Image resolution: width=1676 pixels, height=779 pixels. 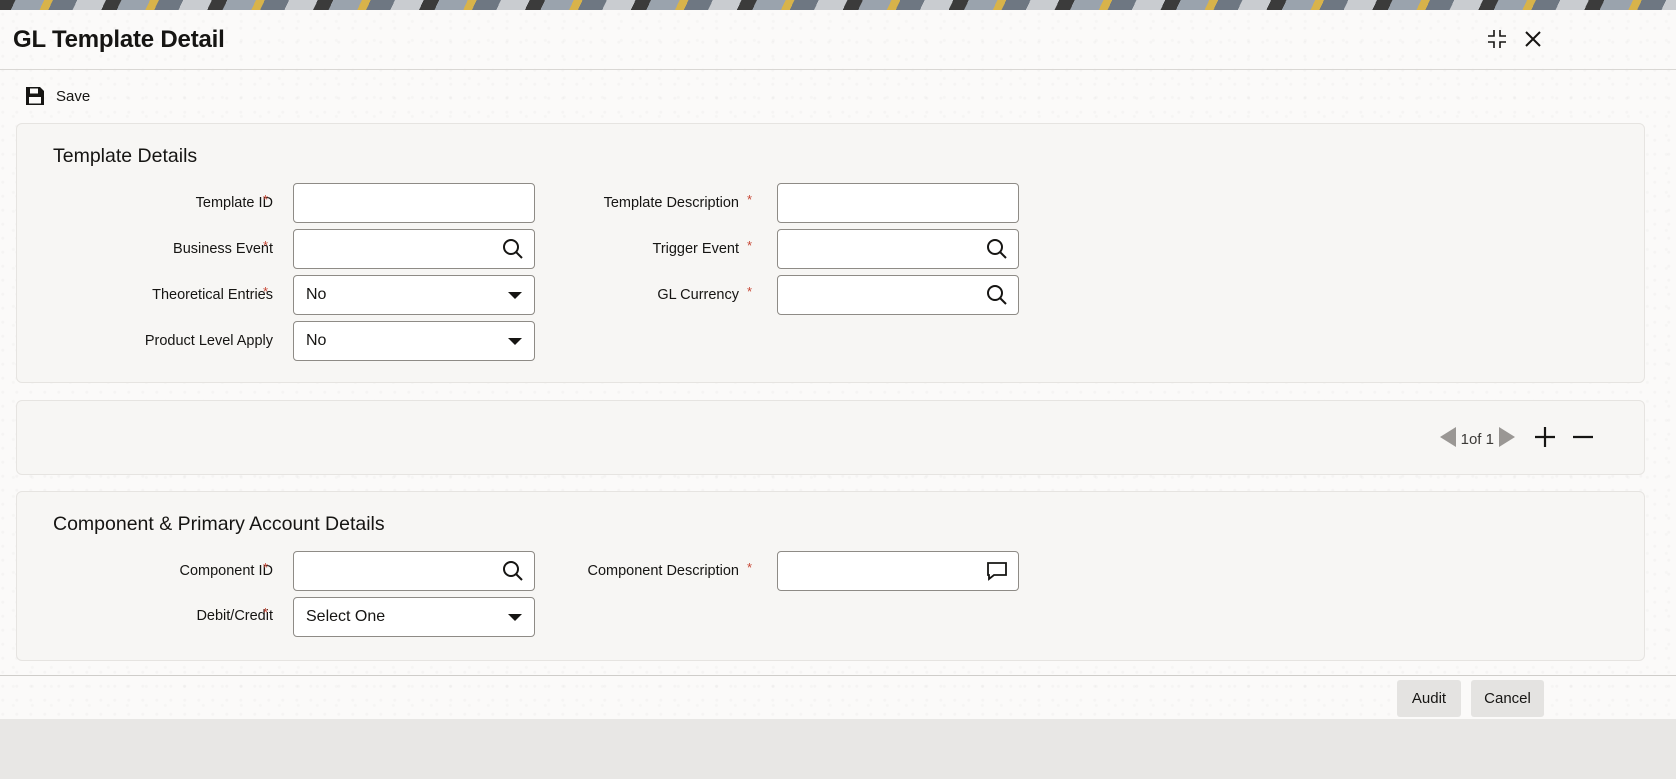 I want to click on template-description-input, so click(x=898, y=203).